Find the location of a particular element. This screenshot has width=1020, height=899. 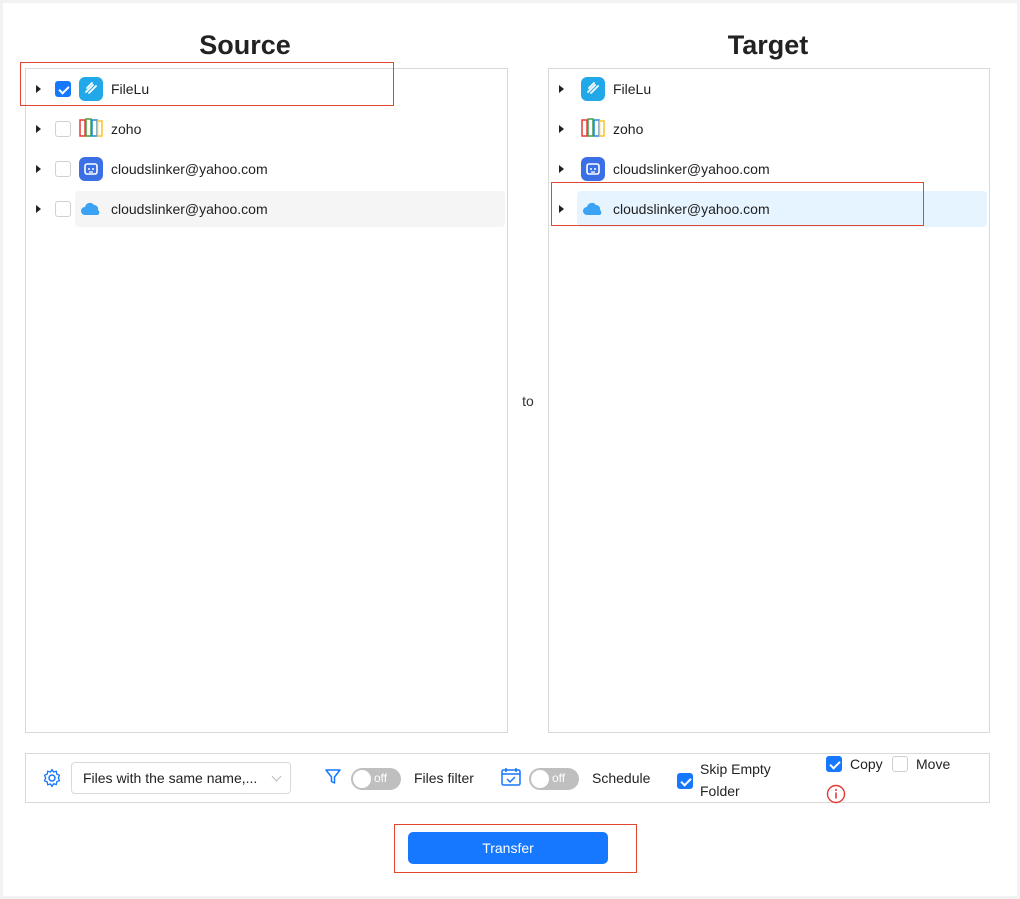

filter-funnel-icon is located at coordinates (333, 779).